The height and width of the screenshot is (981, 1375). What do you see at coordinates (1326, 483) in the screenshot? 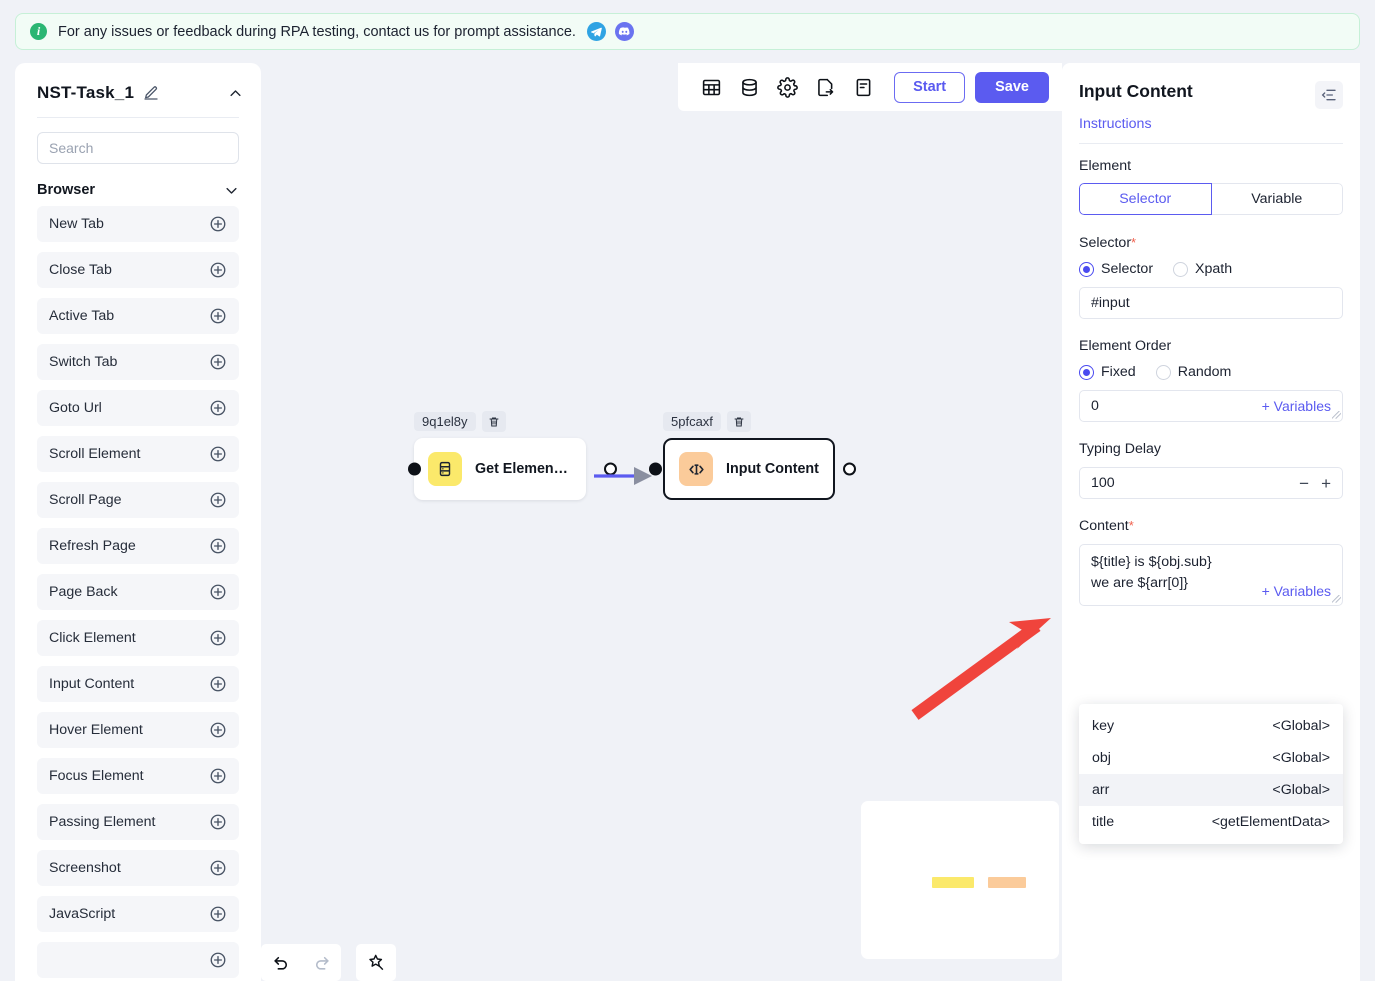
I see `stepper-increment-button: +` at bounding box center [1326, 483].